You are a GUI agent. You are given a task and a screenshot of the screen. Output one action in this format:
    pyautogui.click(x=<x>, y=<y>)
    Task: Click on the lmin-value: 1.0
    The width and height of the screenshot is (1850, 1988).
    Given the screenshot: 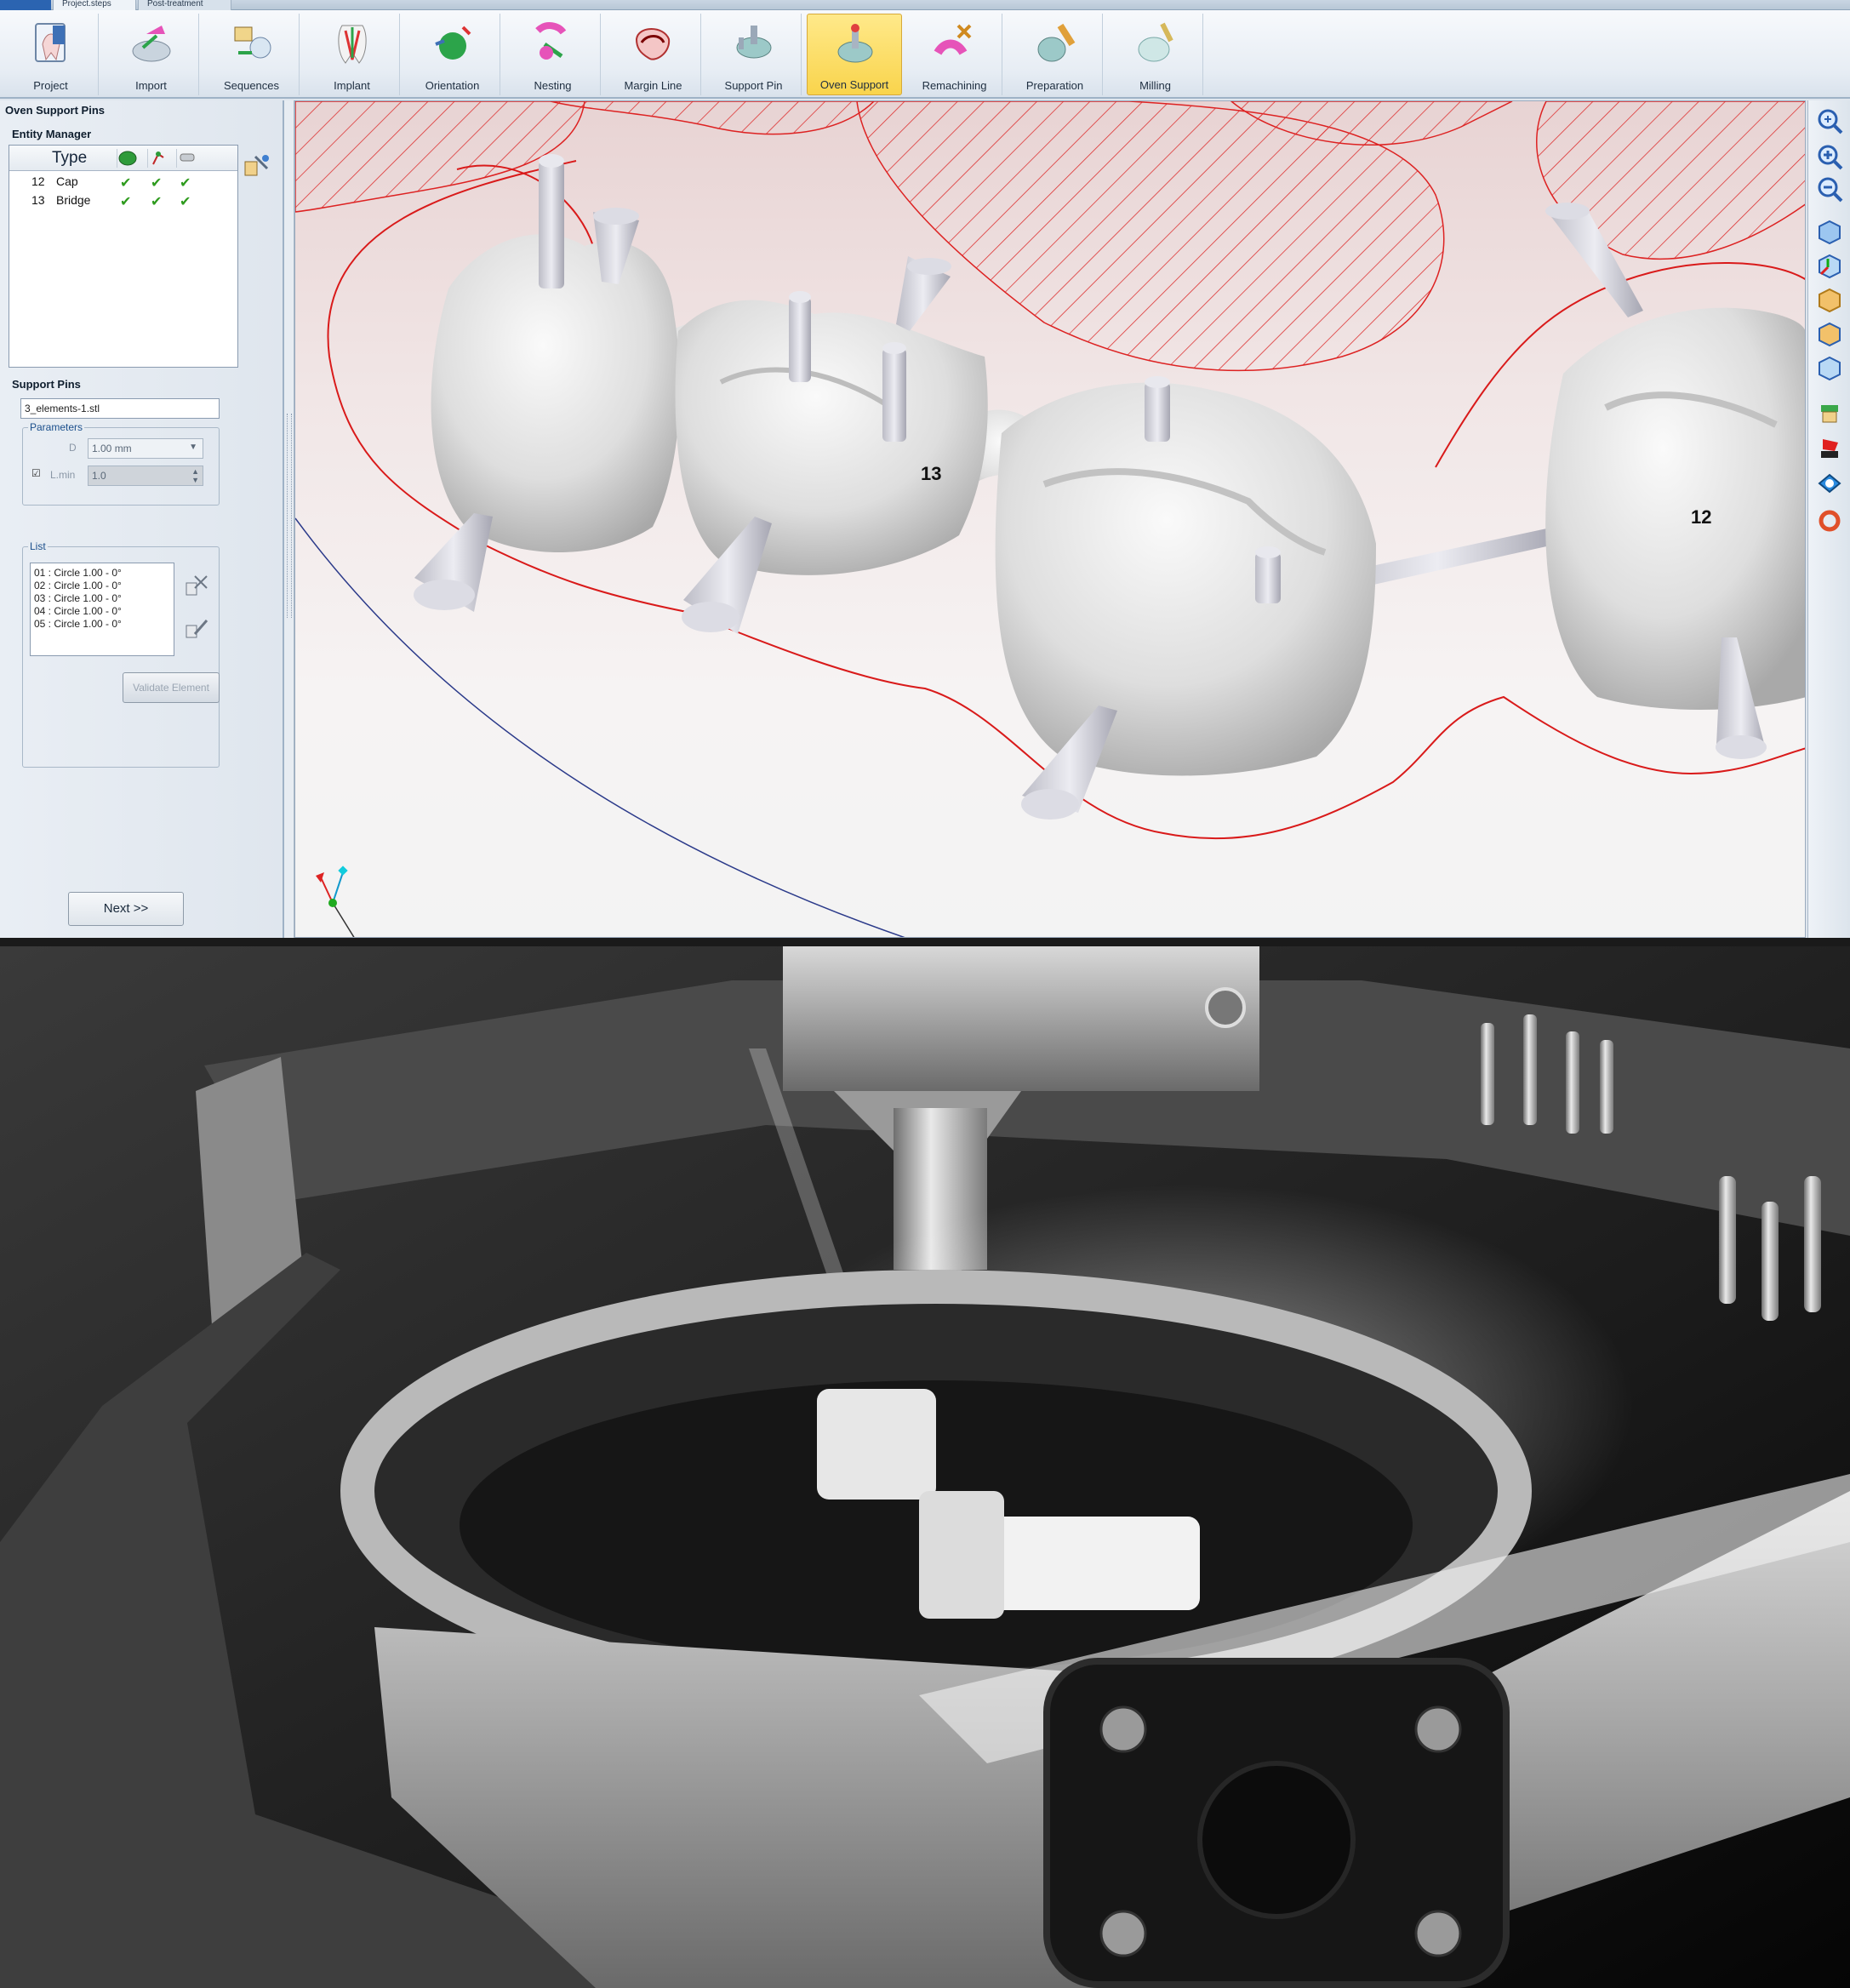 What is the action you would take?
    pyautogui.click(x=99, y=476)
    